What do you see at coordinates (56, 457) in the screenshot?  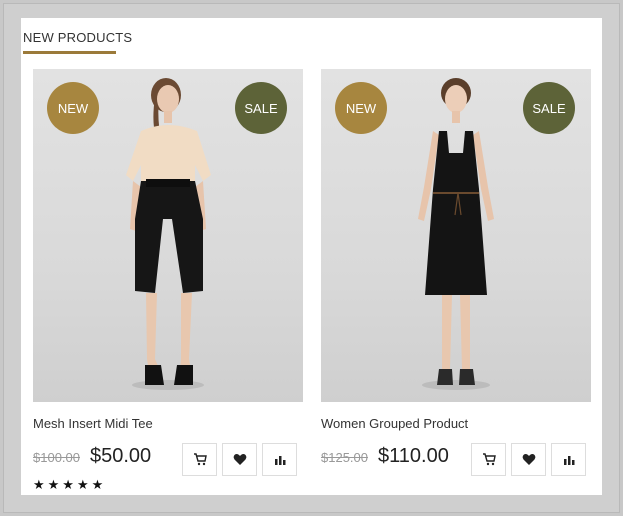 I see `old-price: $100.00` at bounding box center [56, 457].